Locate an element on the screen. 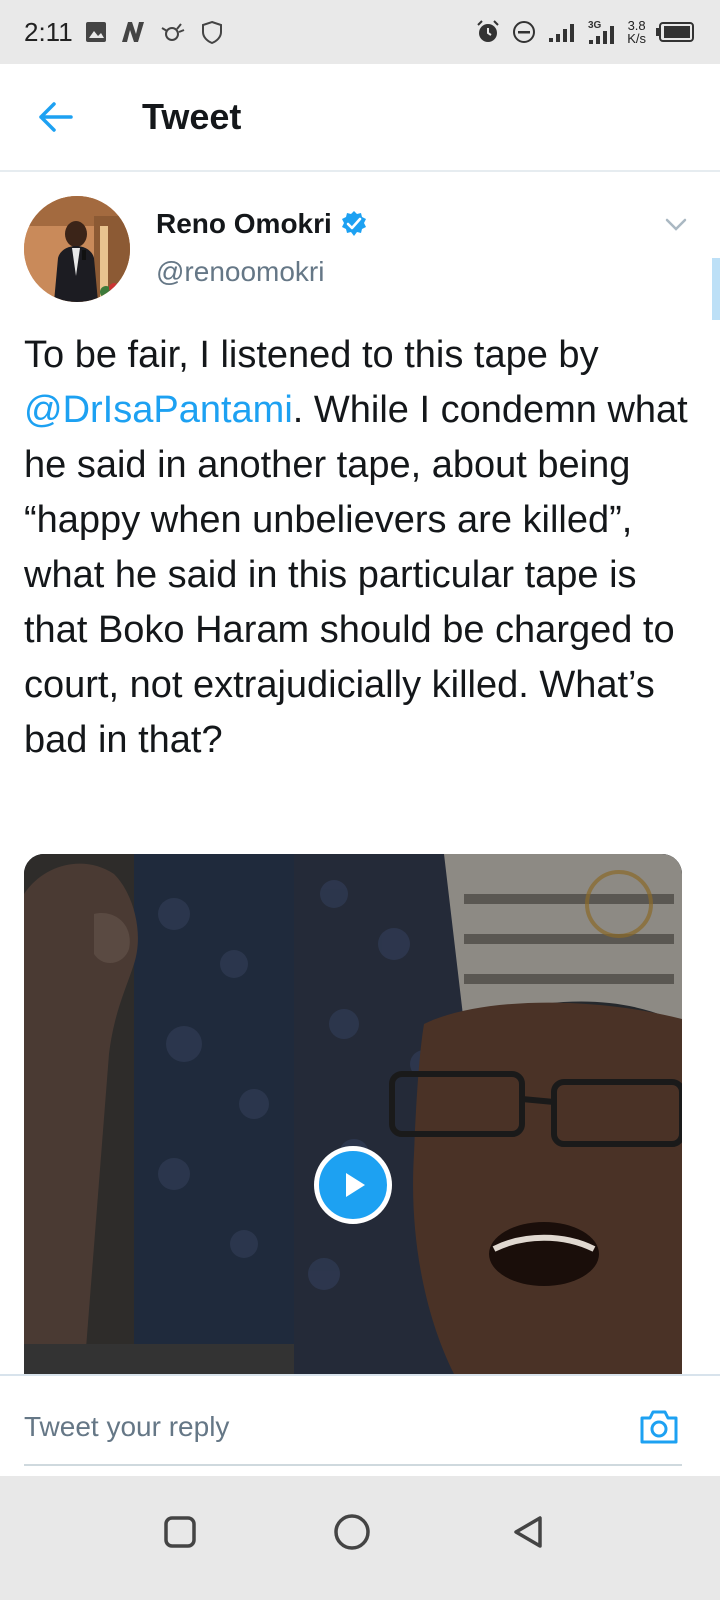 The image size is (720, 1600). circle-icon is located at coordinates (352, 1532).